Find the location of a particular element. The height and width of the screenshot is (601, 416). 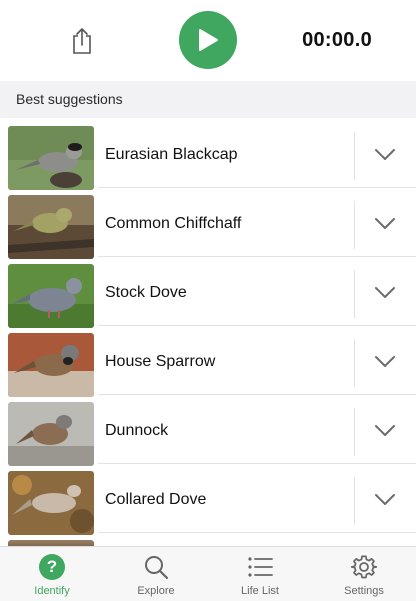

tab-identify: ? Identify is located at coordinates (52, 574).